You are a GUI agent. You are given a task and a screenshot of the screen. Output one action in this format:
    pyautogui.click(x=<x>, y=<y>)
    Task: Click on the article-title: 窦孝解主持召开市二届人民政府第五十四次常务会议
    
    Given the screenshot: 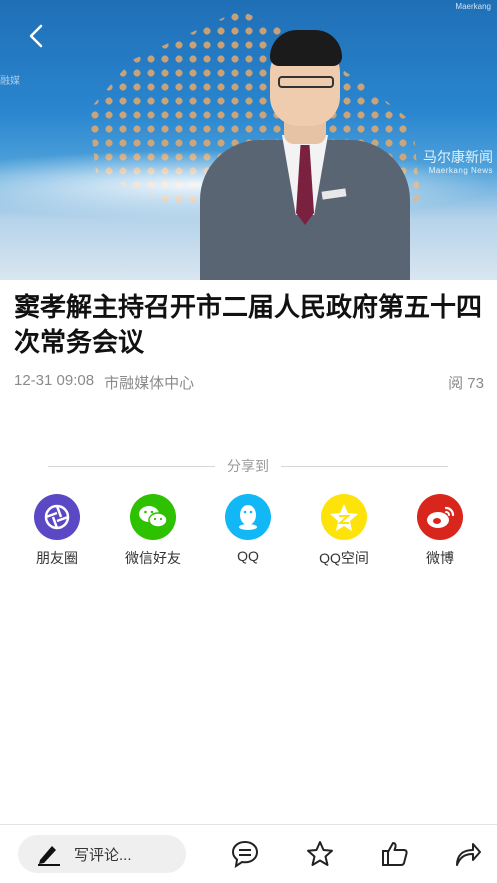 What is the action you would take?
    pyautogui.click(x=248, y=324)
    